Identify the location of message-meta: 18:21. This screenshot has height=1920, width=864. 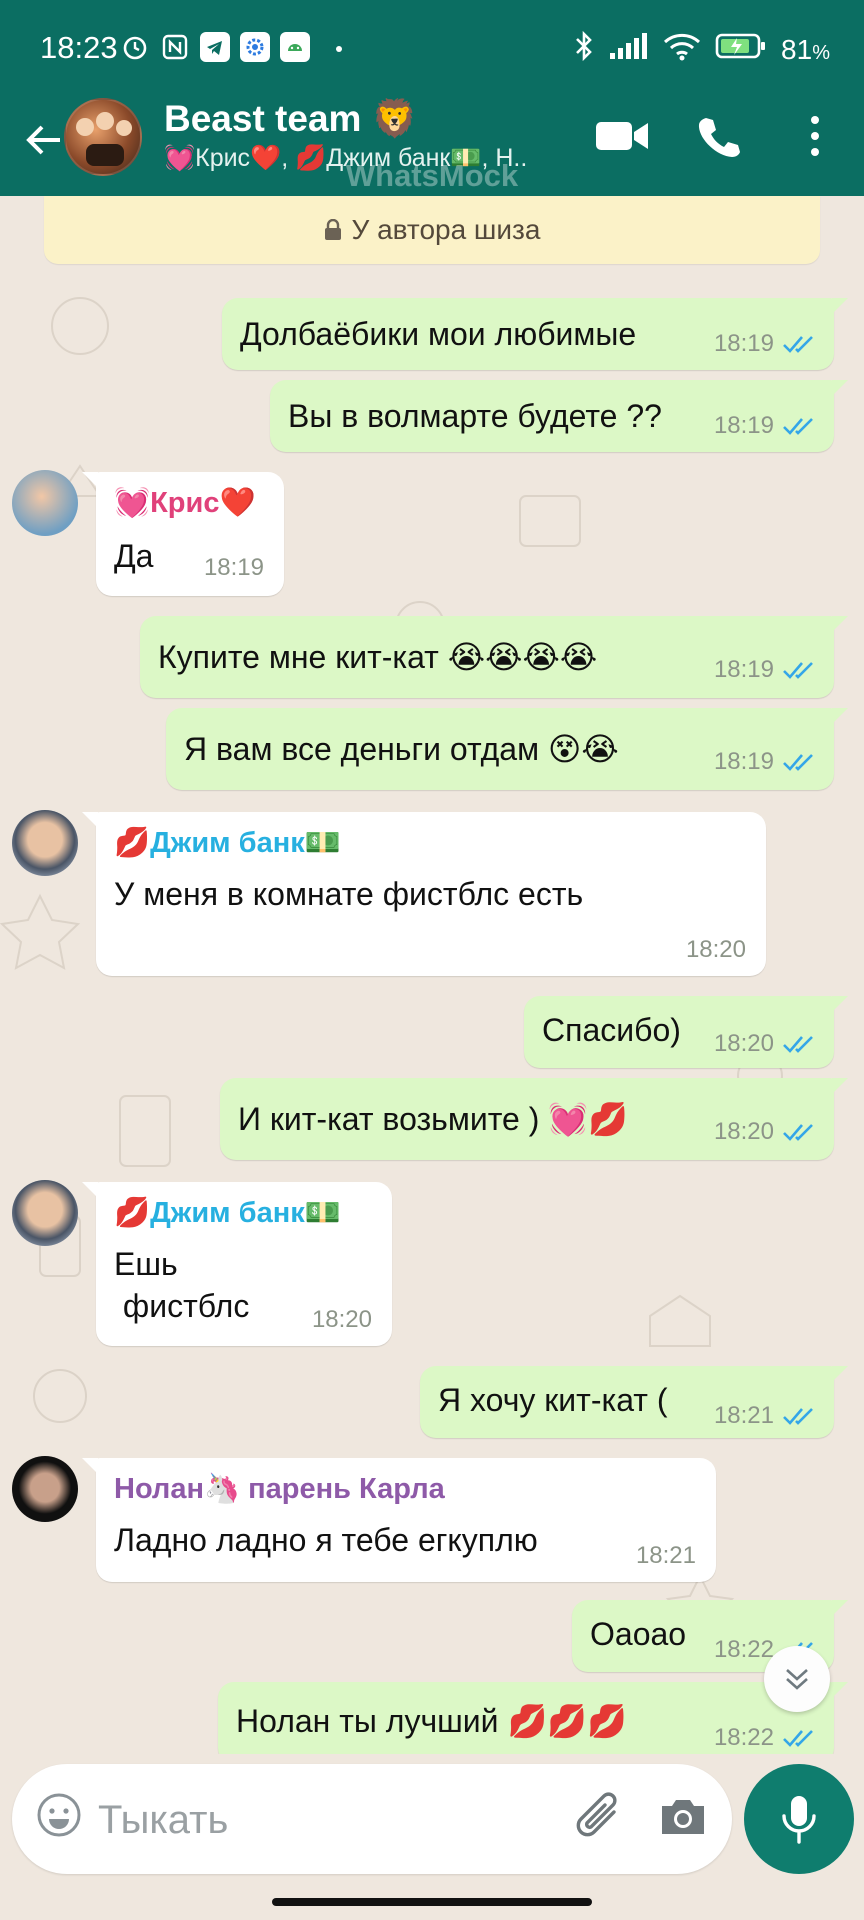
(765, 1416).